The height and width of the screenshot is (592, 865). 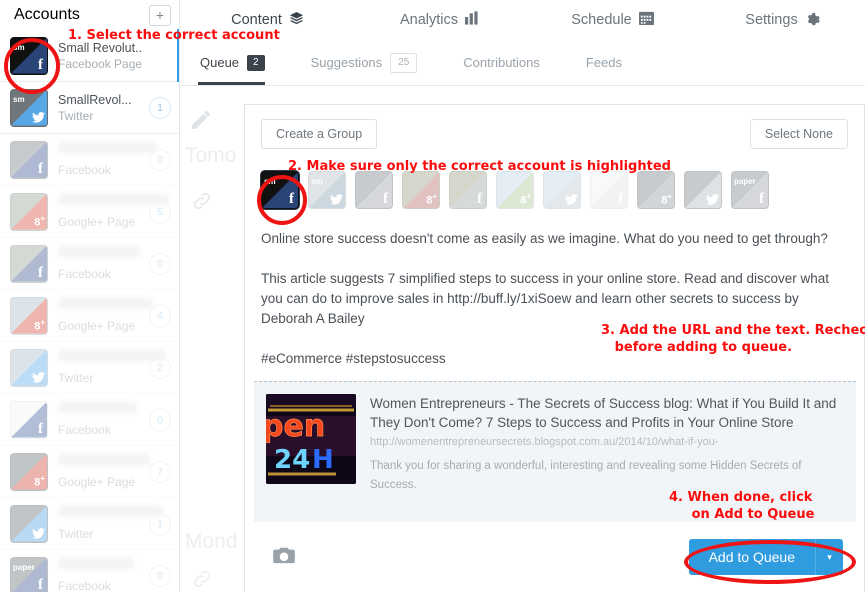 I want to click on sidebar-account-row: Twitter 1, so click(x=89, y=524).